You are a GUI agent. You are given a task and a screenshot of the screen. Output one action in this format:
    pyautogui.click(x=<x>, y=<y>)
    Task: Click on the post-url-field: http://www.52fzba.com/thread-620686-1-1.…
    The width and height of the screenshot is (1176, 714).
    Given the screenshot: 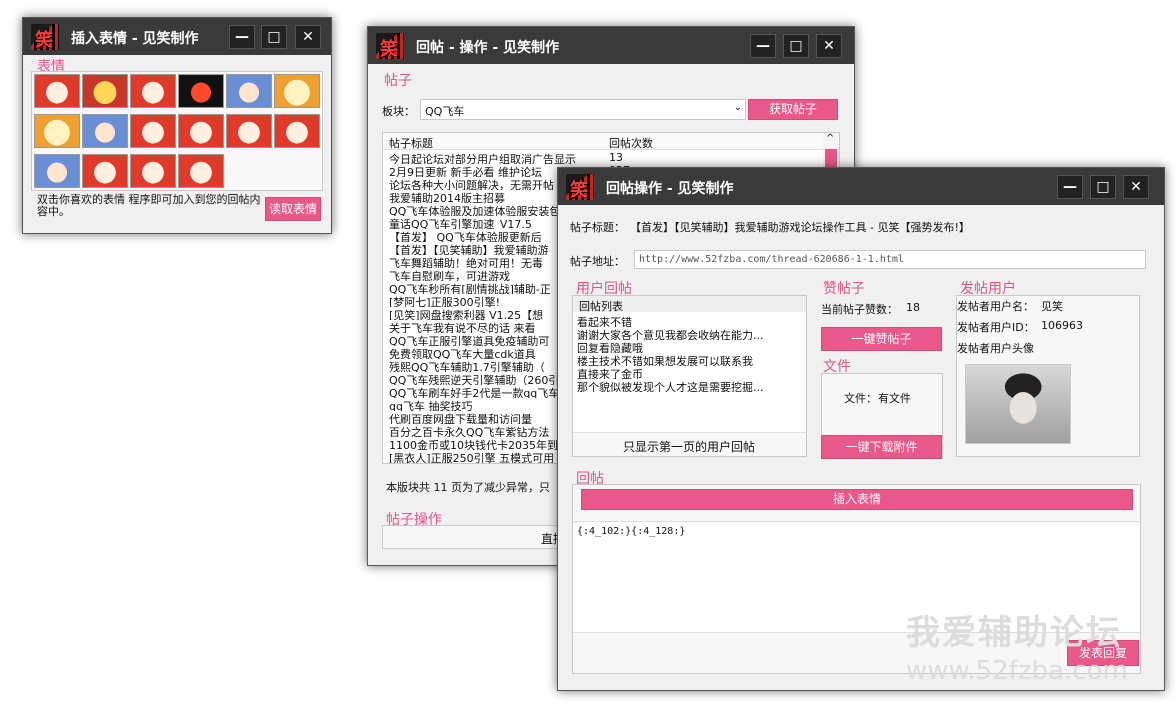 What is the action you would take?
    pyautogui.click(x=890, y=259)
    